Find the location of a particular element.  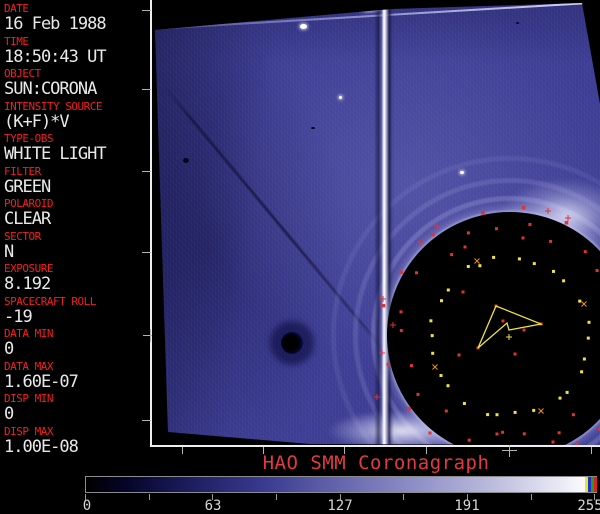

field-label: DATA MIN is located at coordinates (28, 333).